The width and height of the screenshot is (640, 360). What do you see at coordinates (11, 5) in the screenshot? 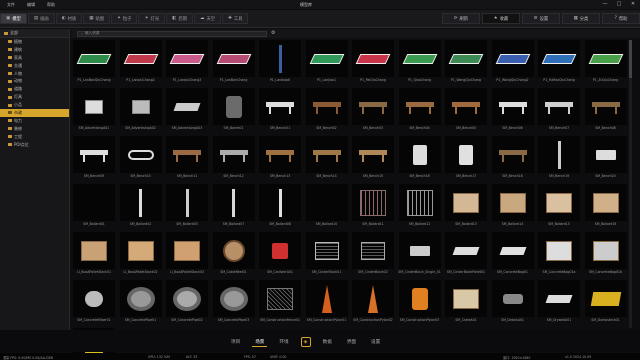
I see `menu-file: 文件` at bounding box center [11, 5].